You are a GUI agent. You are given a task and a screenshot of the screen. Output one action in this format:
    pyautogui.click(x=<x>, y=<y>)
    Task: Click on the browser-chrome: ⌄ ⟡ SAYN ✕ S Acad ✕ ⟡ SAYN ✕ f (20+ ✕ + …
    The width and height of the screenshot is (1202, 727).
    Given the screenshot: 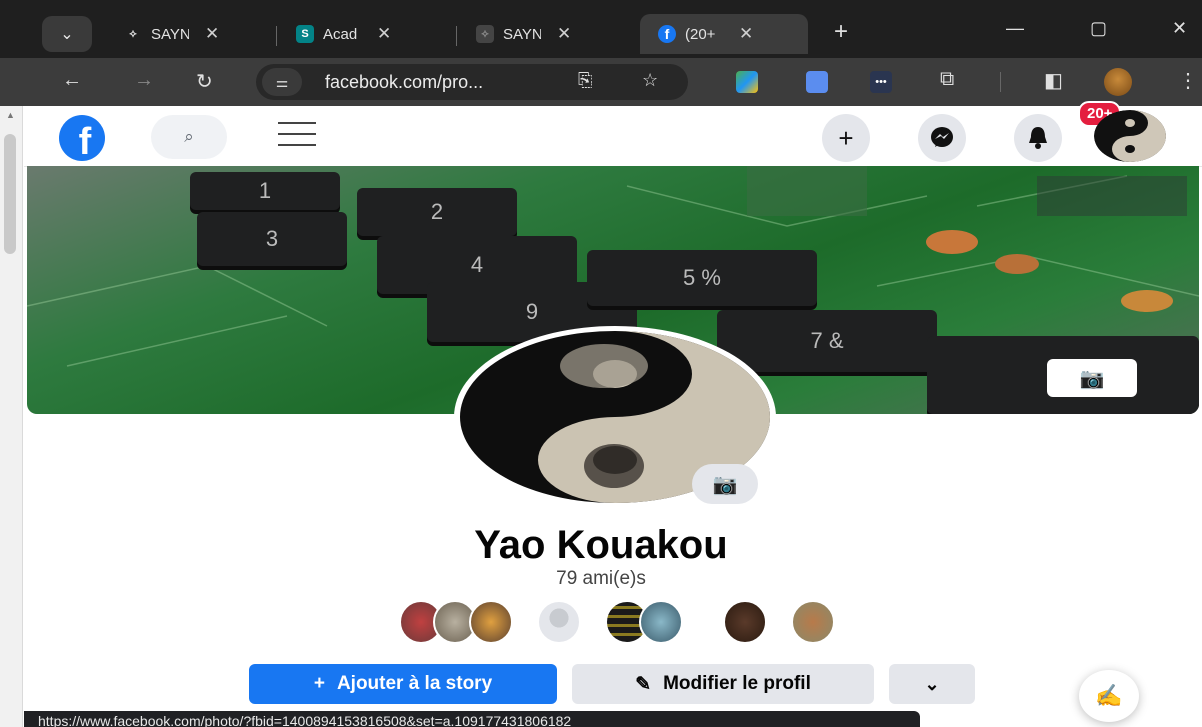 What is the action you would take?
    pyautogui.click(x=601, y=53)
    